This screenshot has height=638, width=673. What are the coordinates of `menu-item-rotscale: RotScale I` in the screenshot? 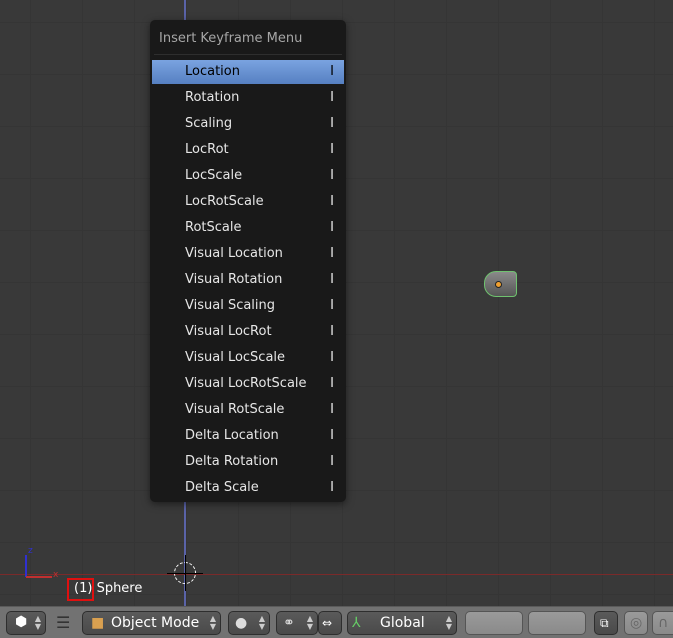 It's located at (248, 228).